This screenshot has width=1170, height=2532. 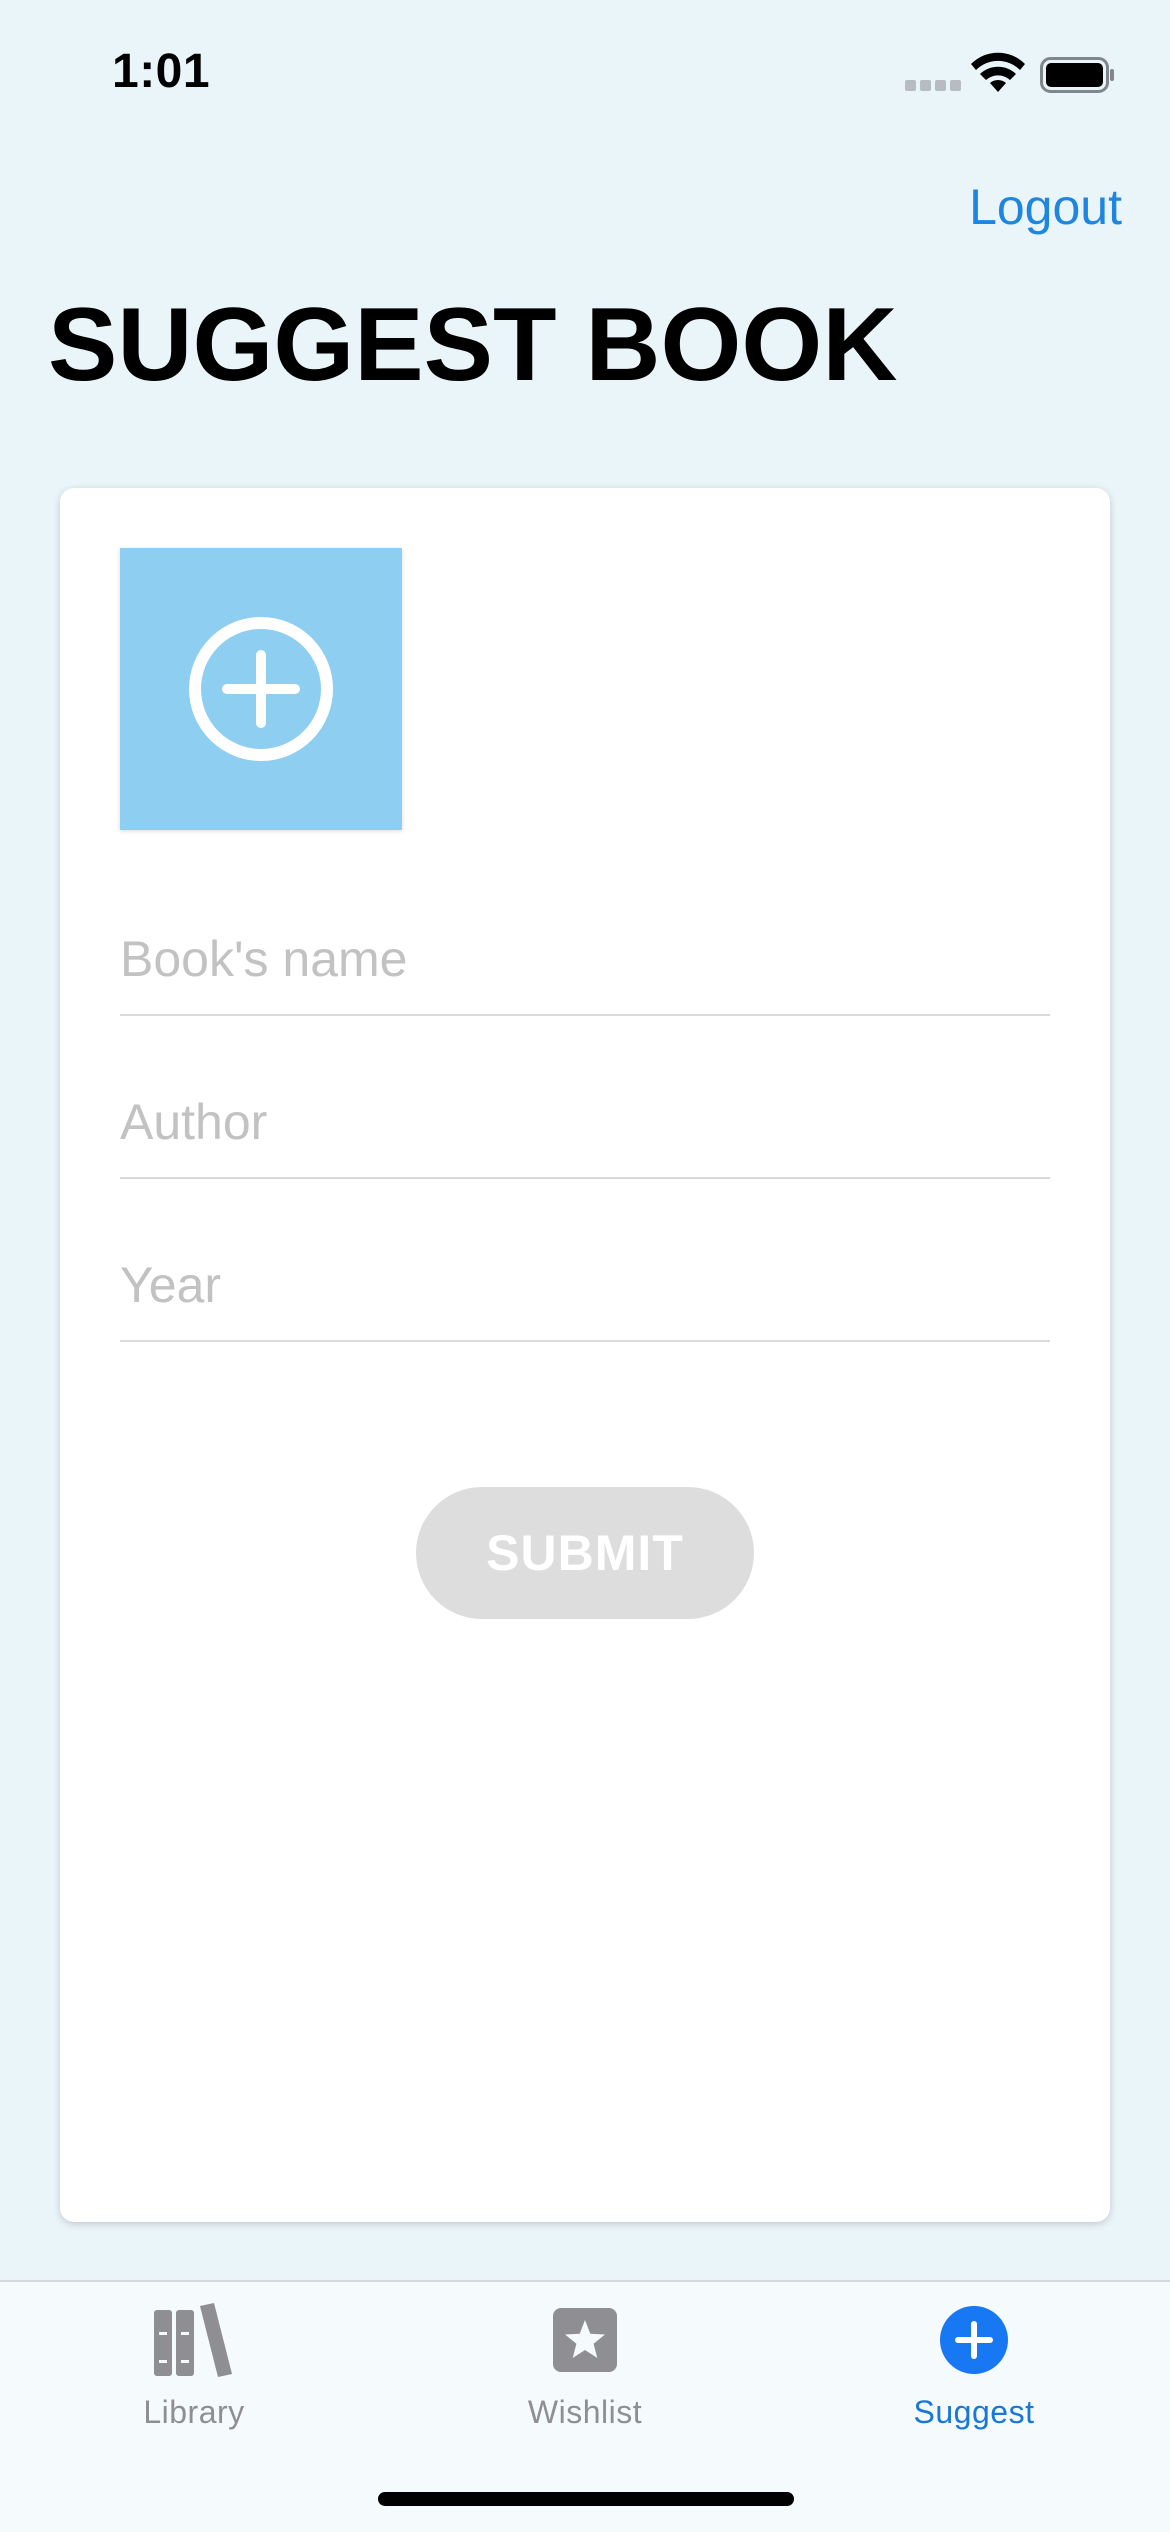 What do you see at coordinates (193, 2340) in the screenshot?
I see `books-icon` at bounding box center [193, 2340].